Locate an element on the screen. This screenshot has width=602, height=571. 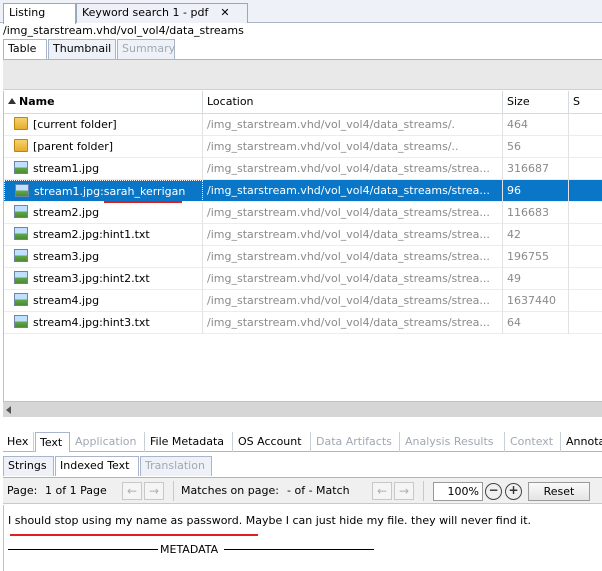
cell-name: stream4.jpg is located at coordinates (103, 301).